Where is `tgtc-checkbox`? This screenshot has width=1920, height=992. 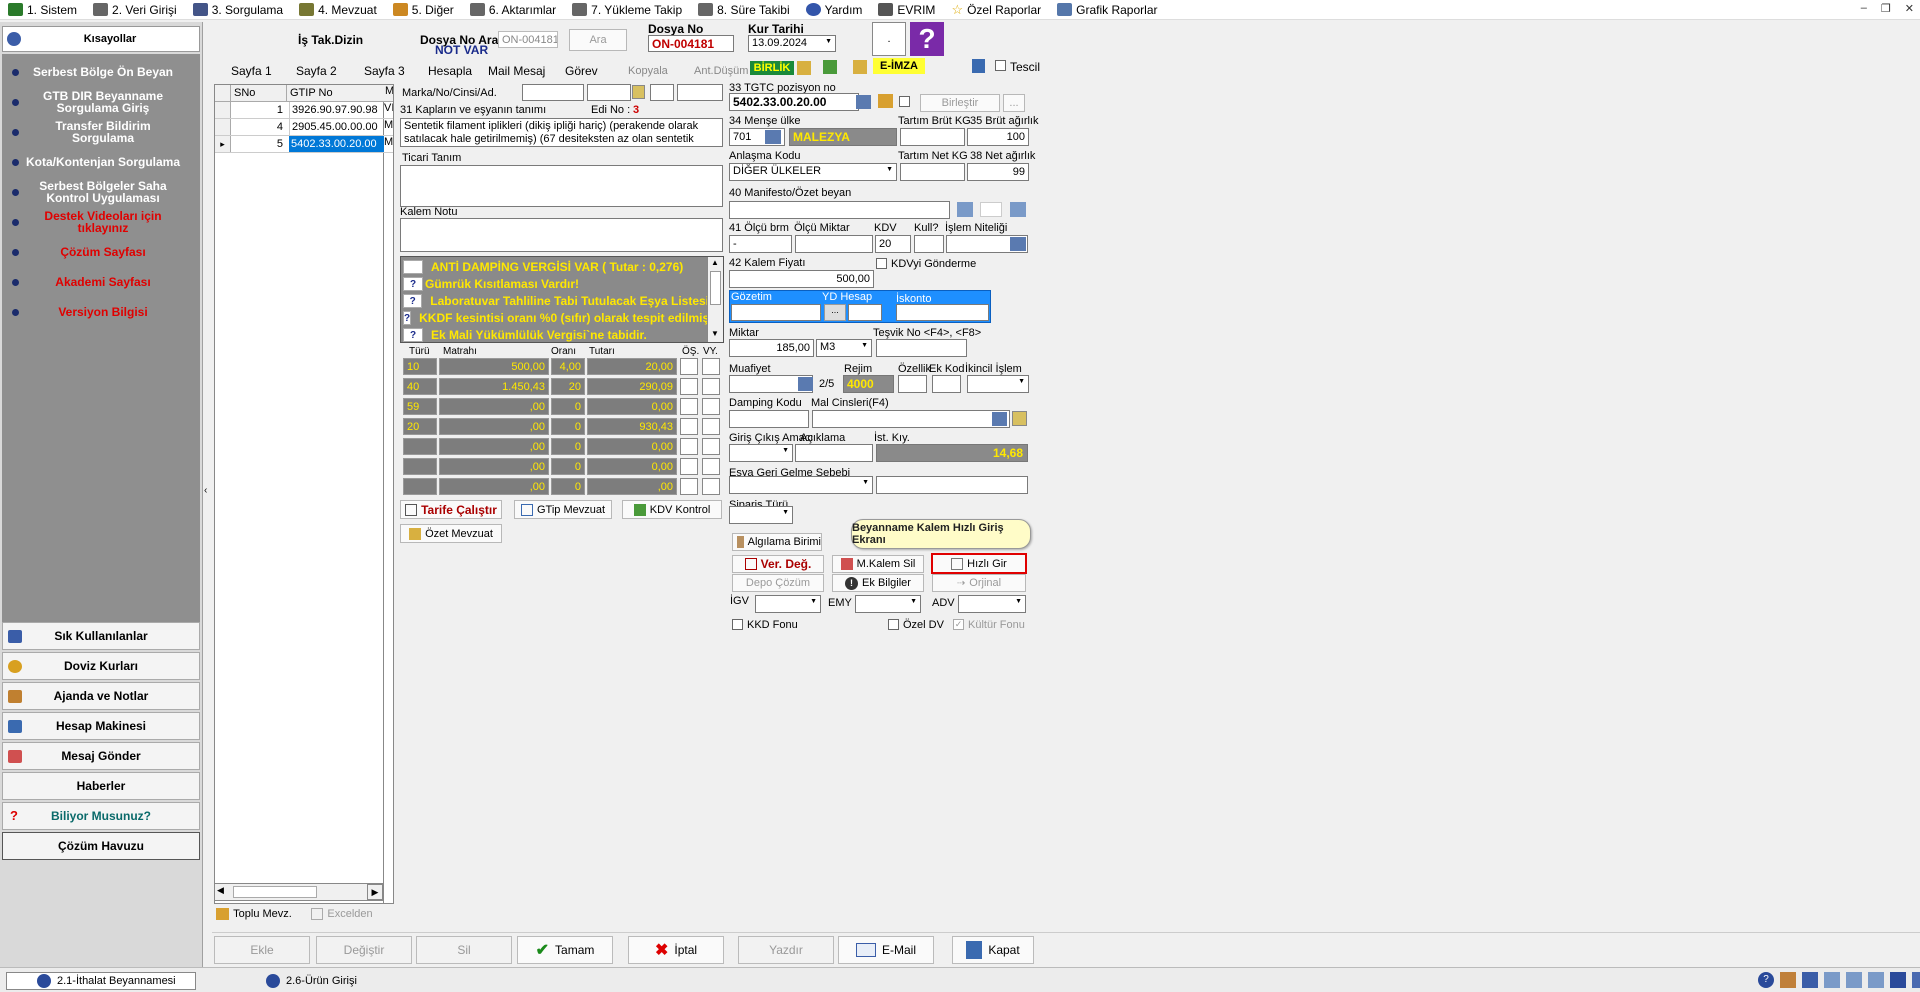 tgtc-checkbox is located at coordinates (904, 101).